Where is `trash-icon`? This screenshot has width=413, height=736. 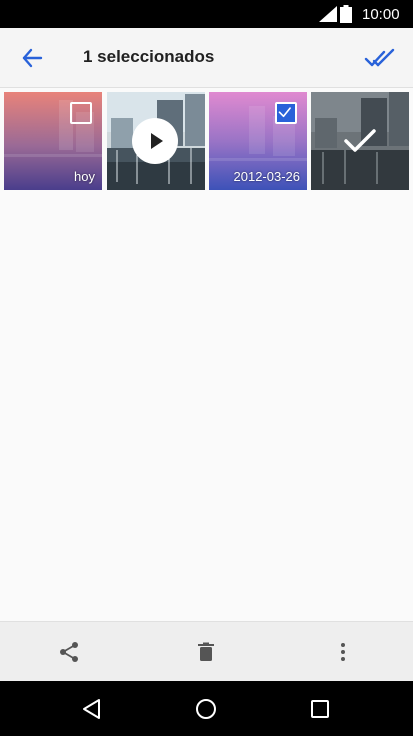 trash-icon is located at coordinates (206, 652).